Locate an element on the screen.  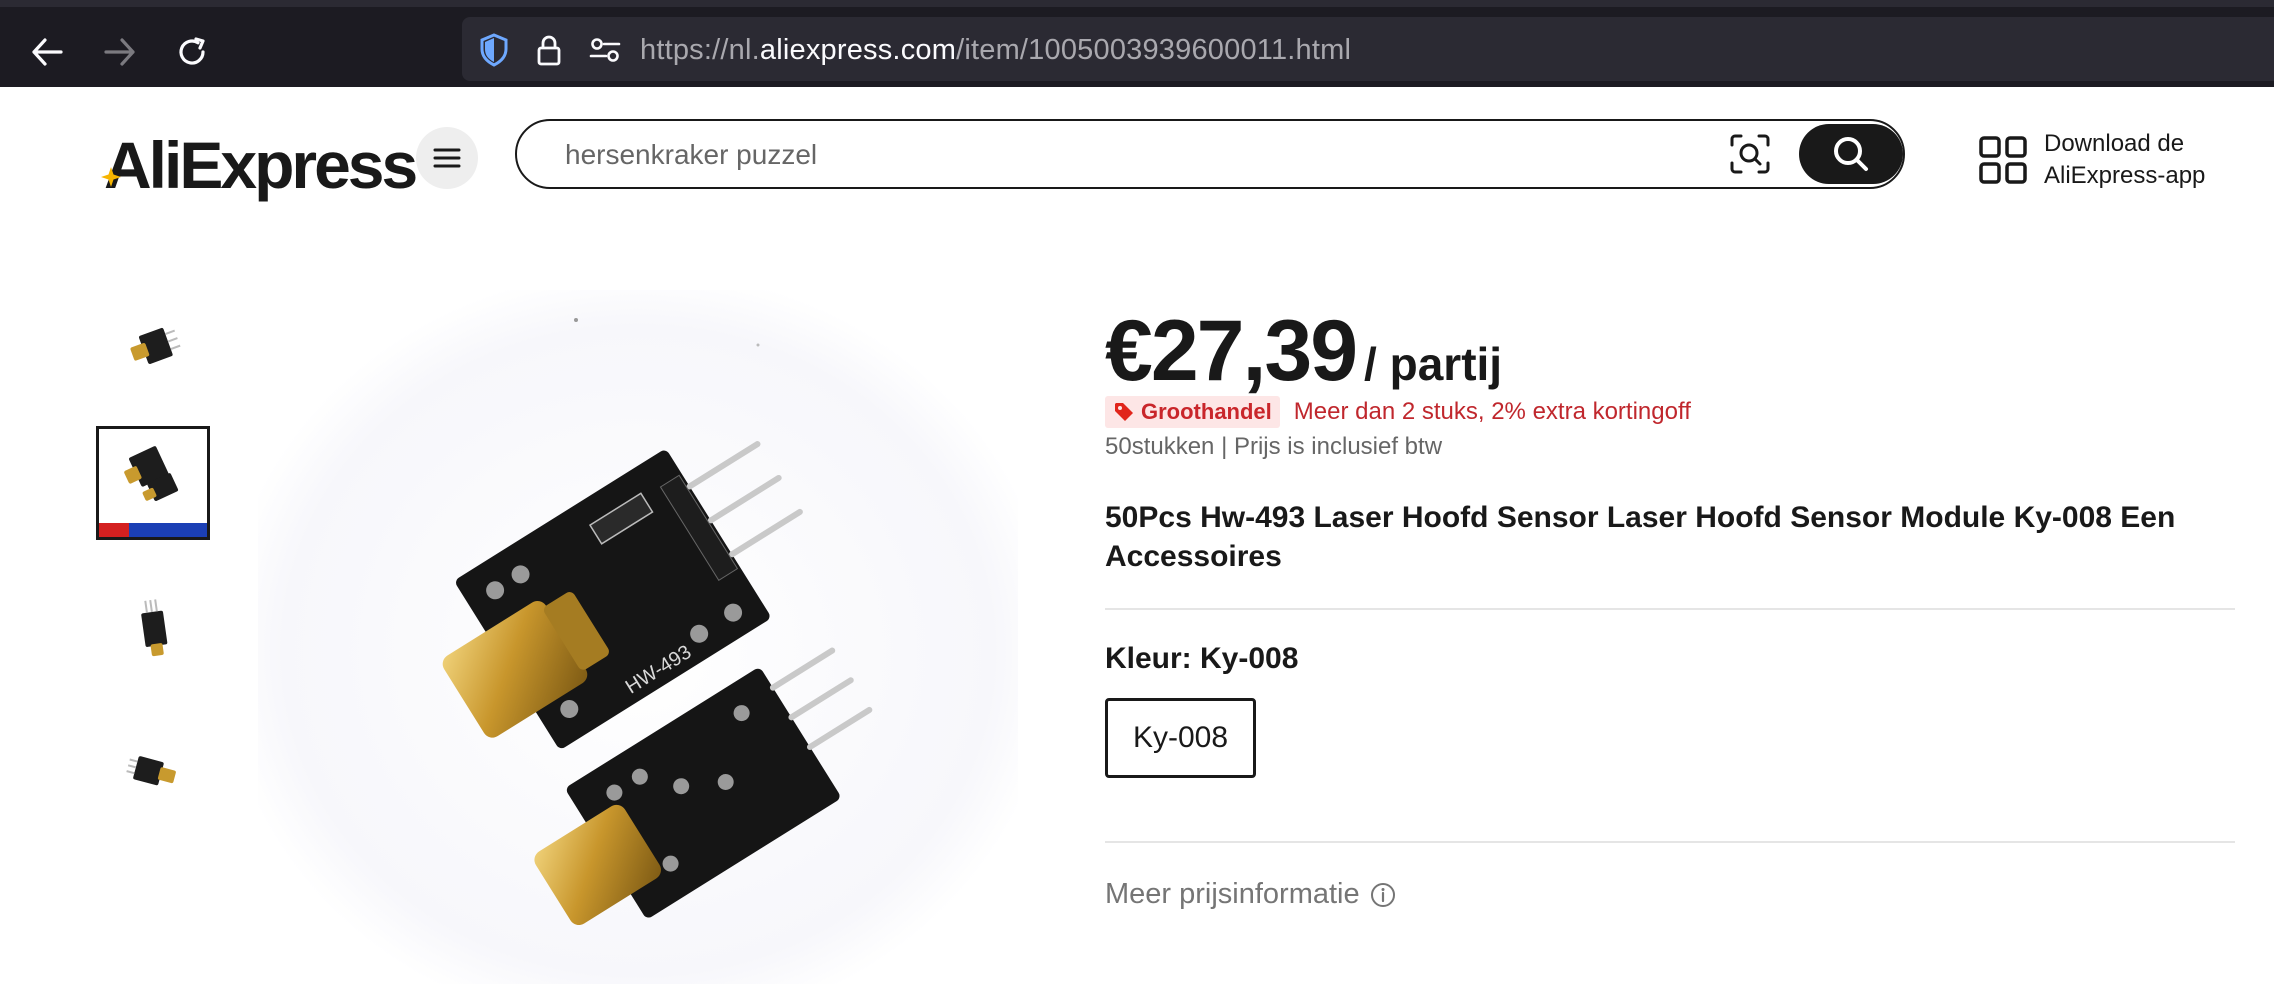
info-icon is located at coordinates (1383, 895).